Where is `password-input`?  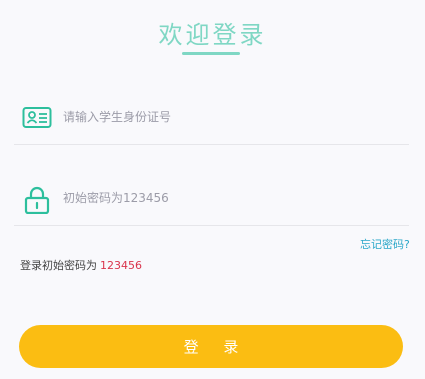
password-input is located at coordinates (228, 198).